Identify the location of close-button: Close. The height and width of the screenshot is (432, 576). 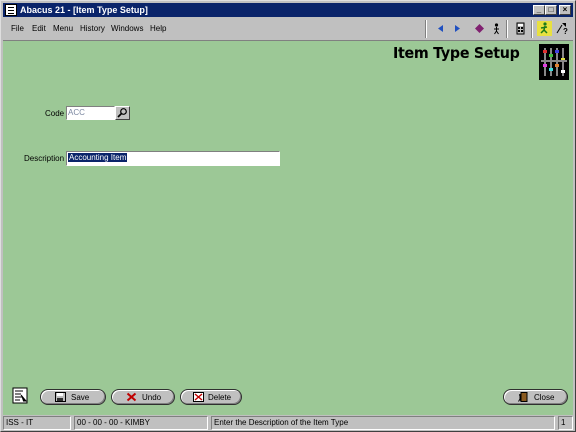
(535, 397).